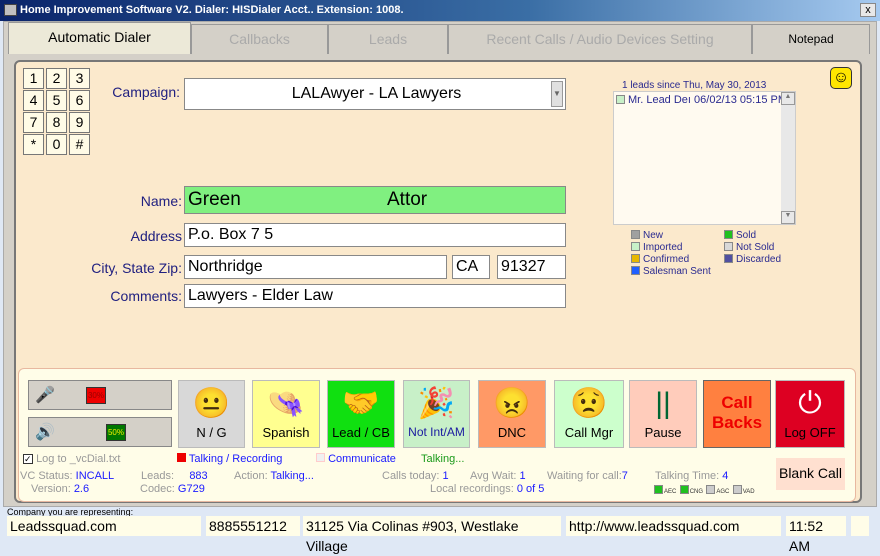 The image size is (880, 556). I want to click on pause-button: || Pause, so click(663, 414).